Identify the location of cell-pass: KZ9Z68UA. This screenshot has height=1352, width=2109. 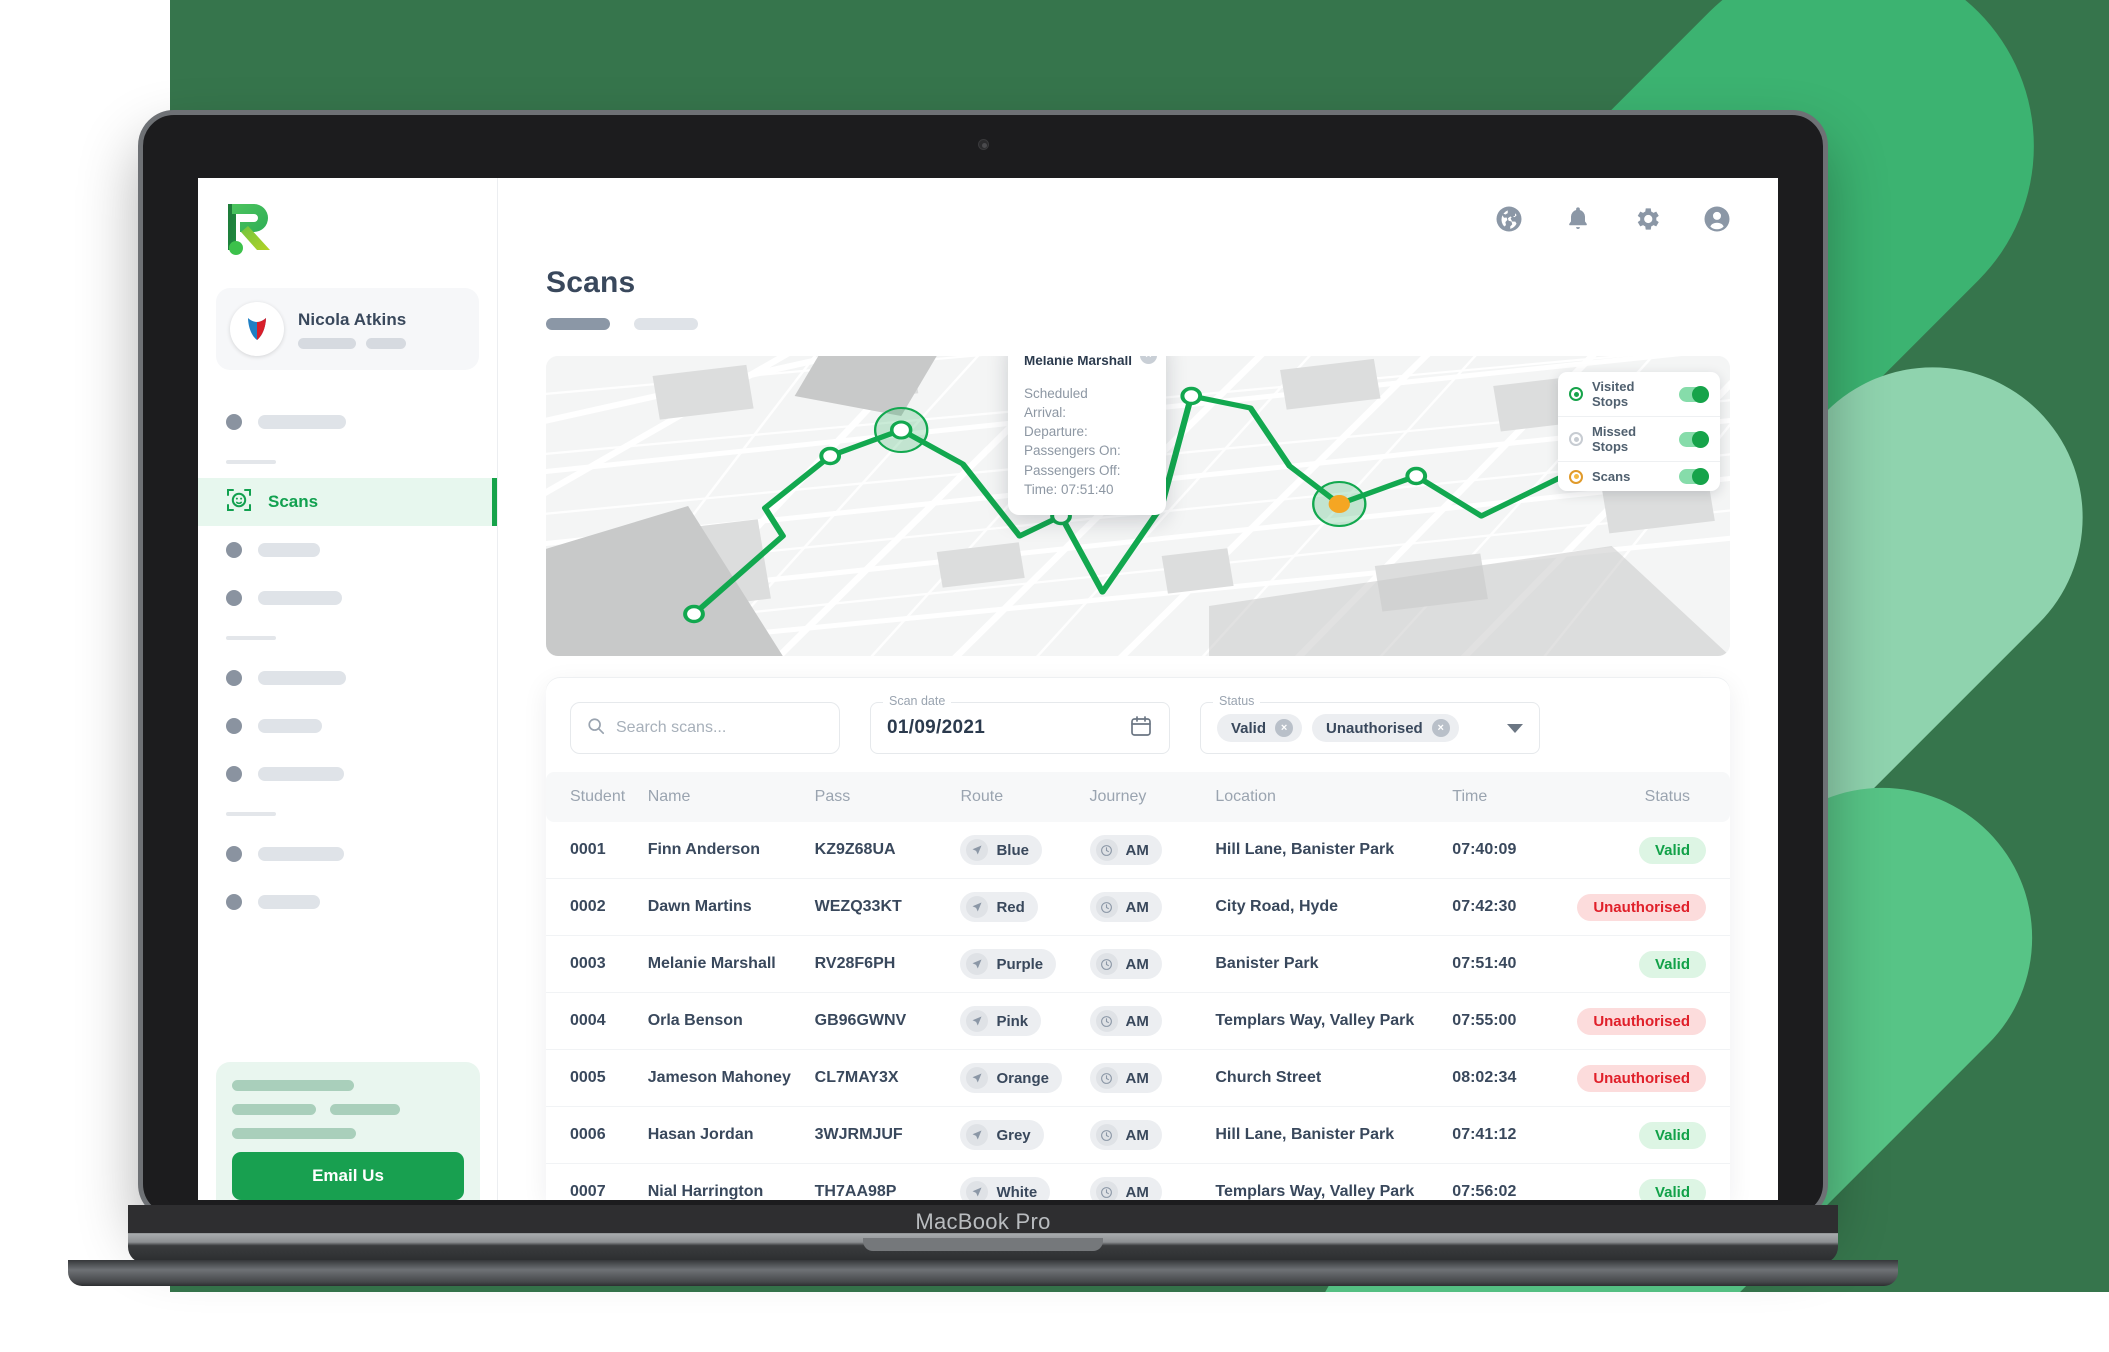
(877, 850).